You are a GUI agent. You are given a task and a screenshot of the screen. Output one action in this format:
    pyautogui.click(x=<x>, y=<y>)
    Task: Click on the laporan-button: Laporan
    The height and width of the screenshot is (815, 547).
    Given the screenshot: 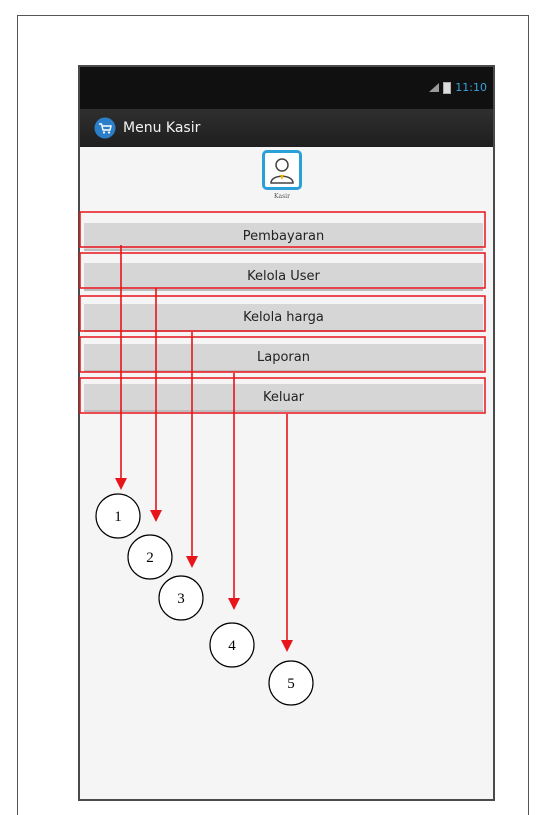 What is the action you would take?
    pyautogui.click(x=283, y=358)
    